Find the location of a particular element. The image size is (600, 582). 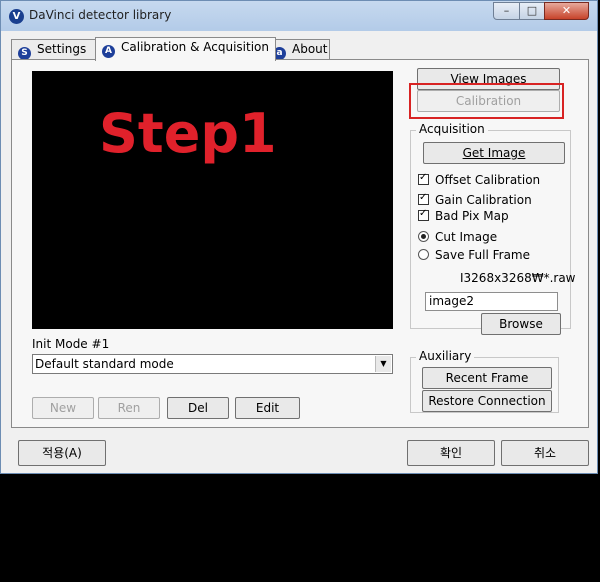

delete-mode-label: Del is located at coordinates (198, 408).